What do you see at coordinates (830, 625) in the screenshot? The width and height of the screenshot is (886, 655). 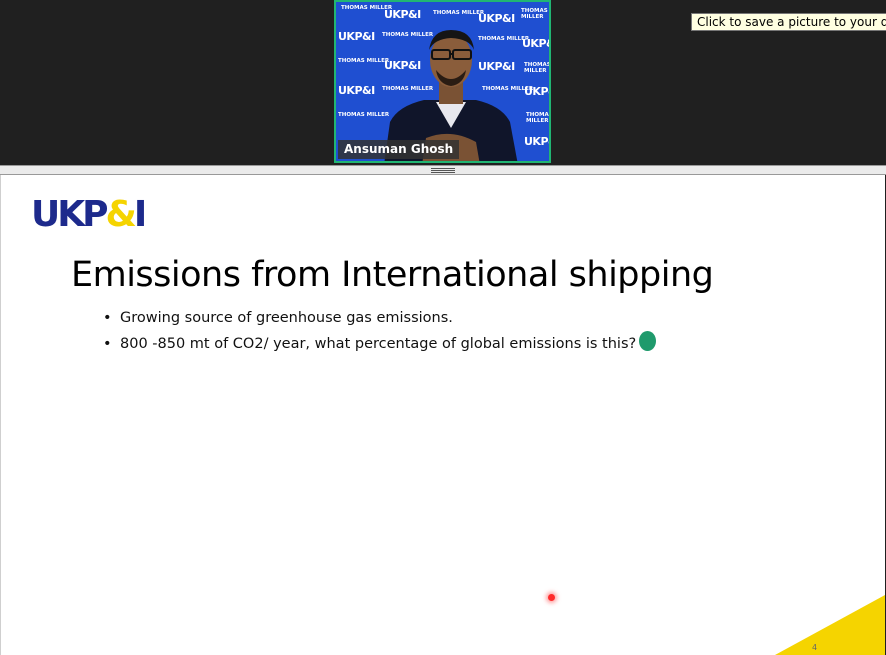 I see `corner-accent` at bounding box center [830, 625].